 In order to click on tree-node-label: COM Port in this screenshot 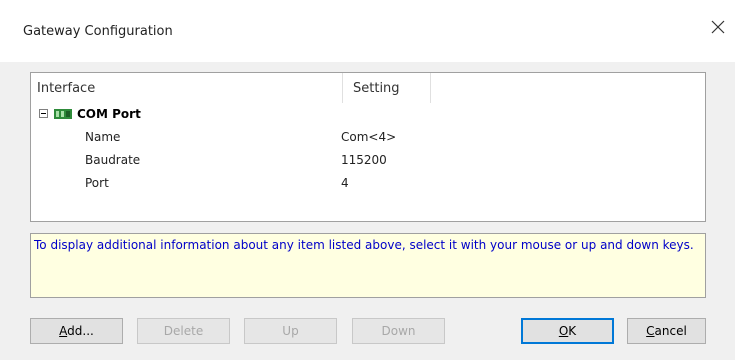, I will do `click(109, 114)`.